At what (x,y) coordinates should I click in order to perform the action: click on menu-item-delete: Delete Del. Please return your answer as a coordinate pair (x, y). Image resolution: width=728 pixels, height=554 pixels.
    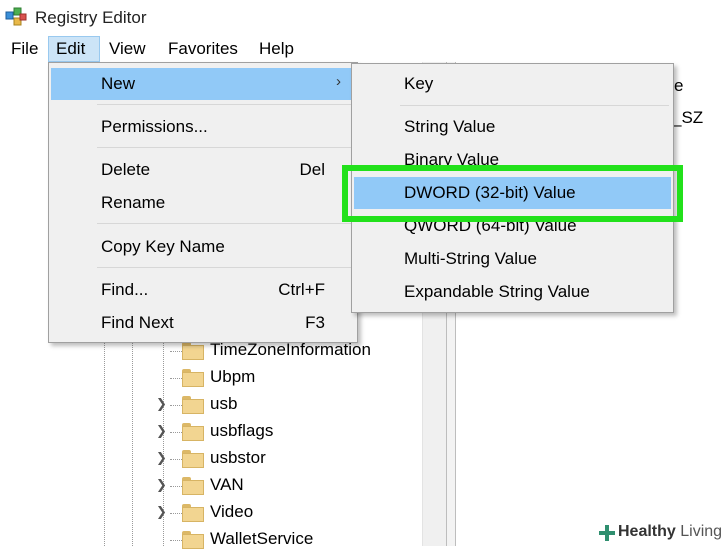
    Looking at the image, I should click on (203, 170).